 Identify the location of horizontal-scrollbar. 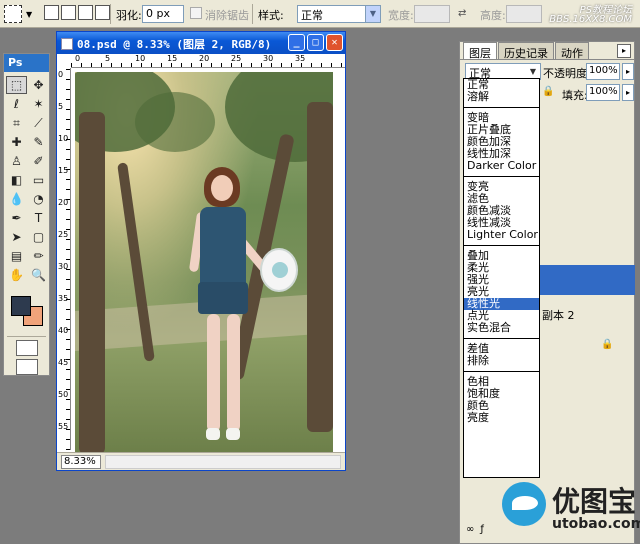
(223, 462).